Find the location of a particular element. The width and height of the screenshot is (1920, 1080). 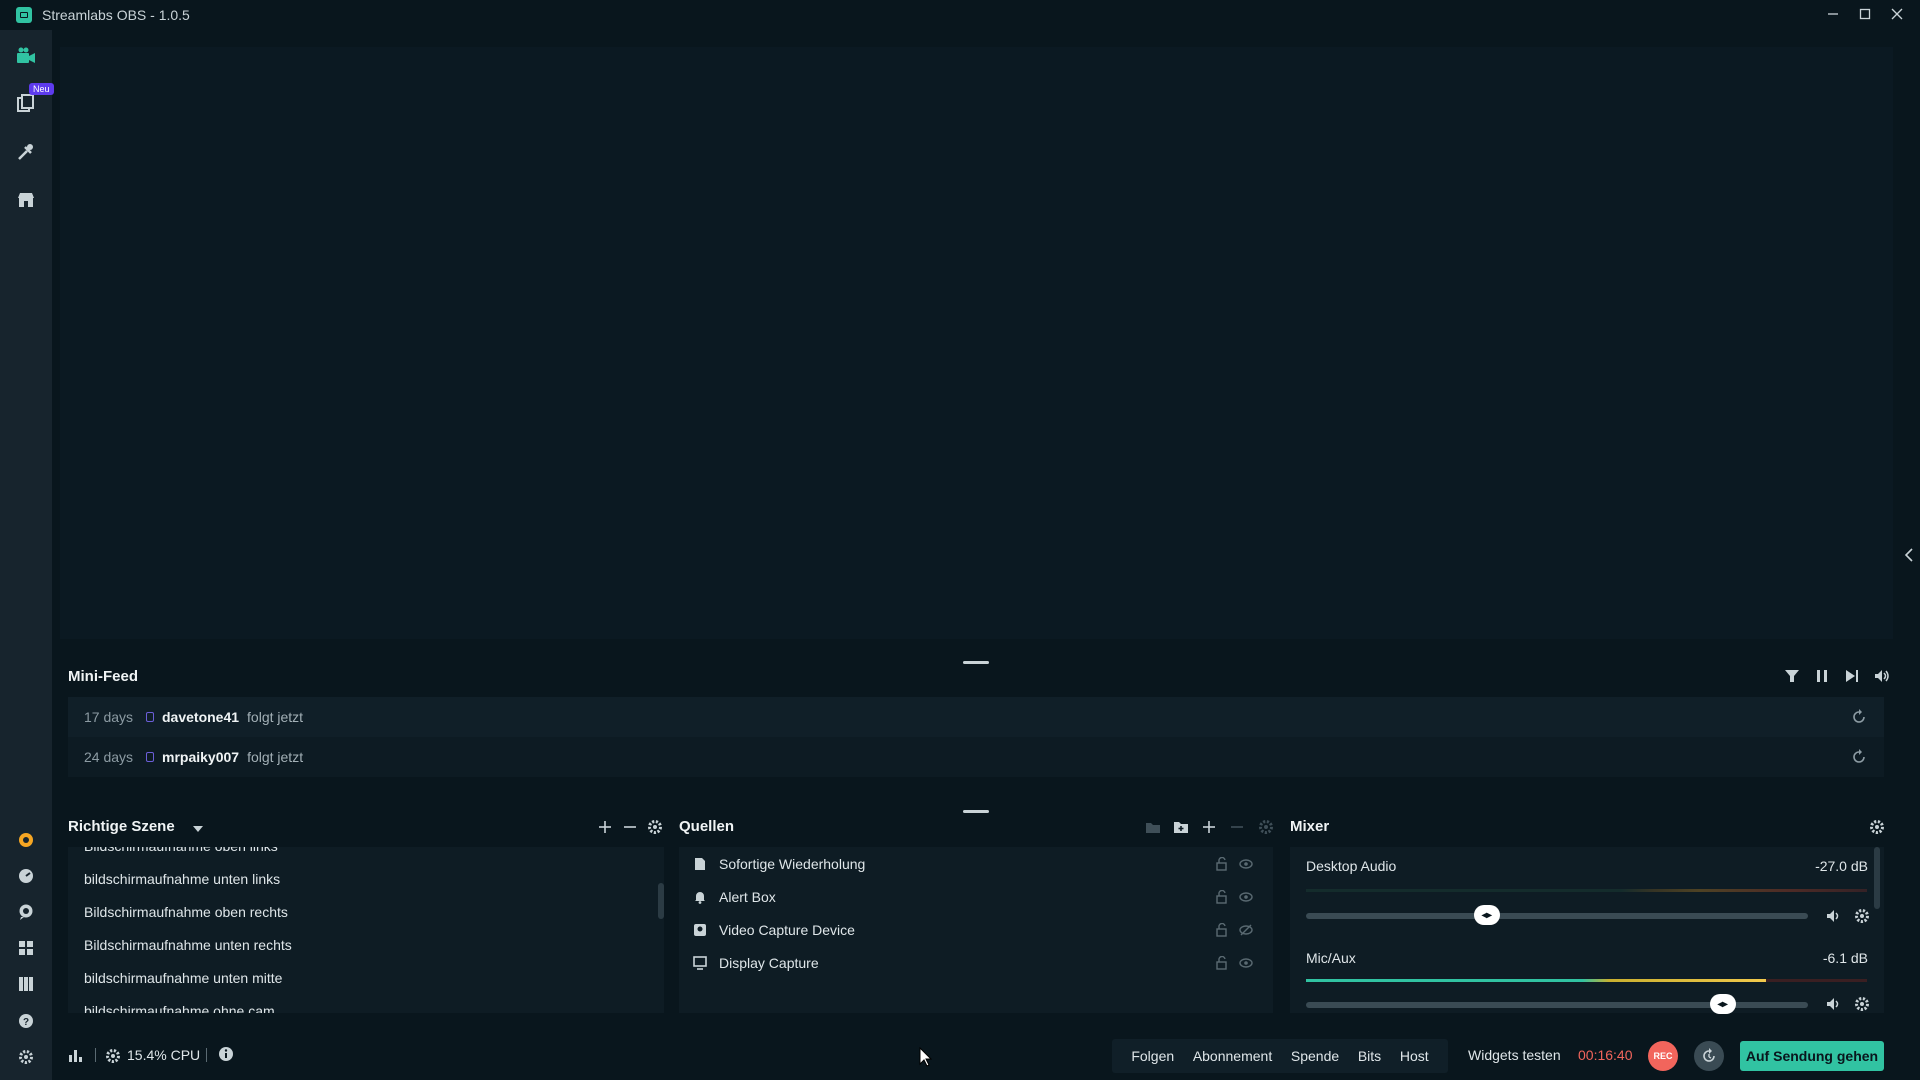

mixer-channel-name: Mic/Aux is located at coordinates (1331, 958).